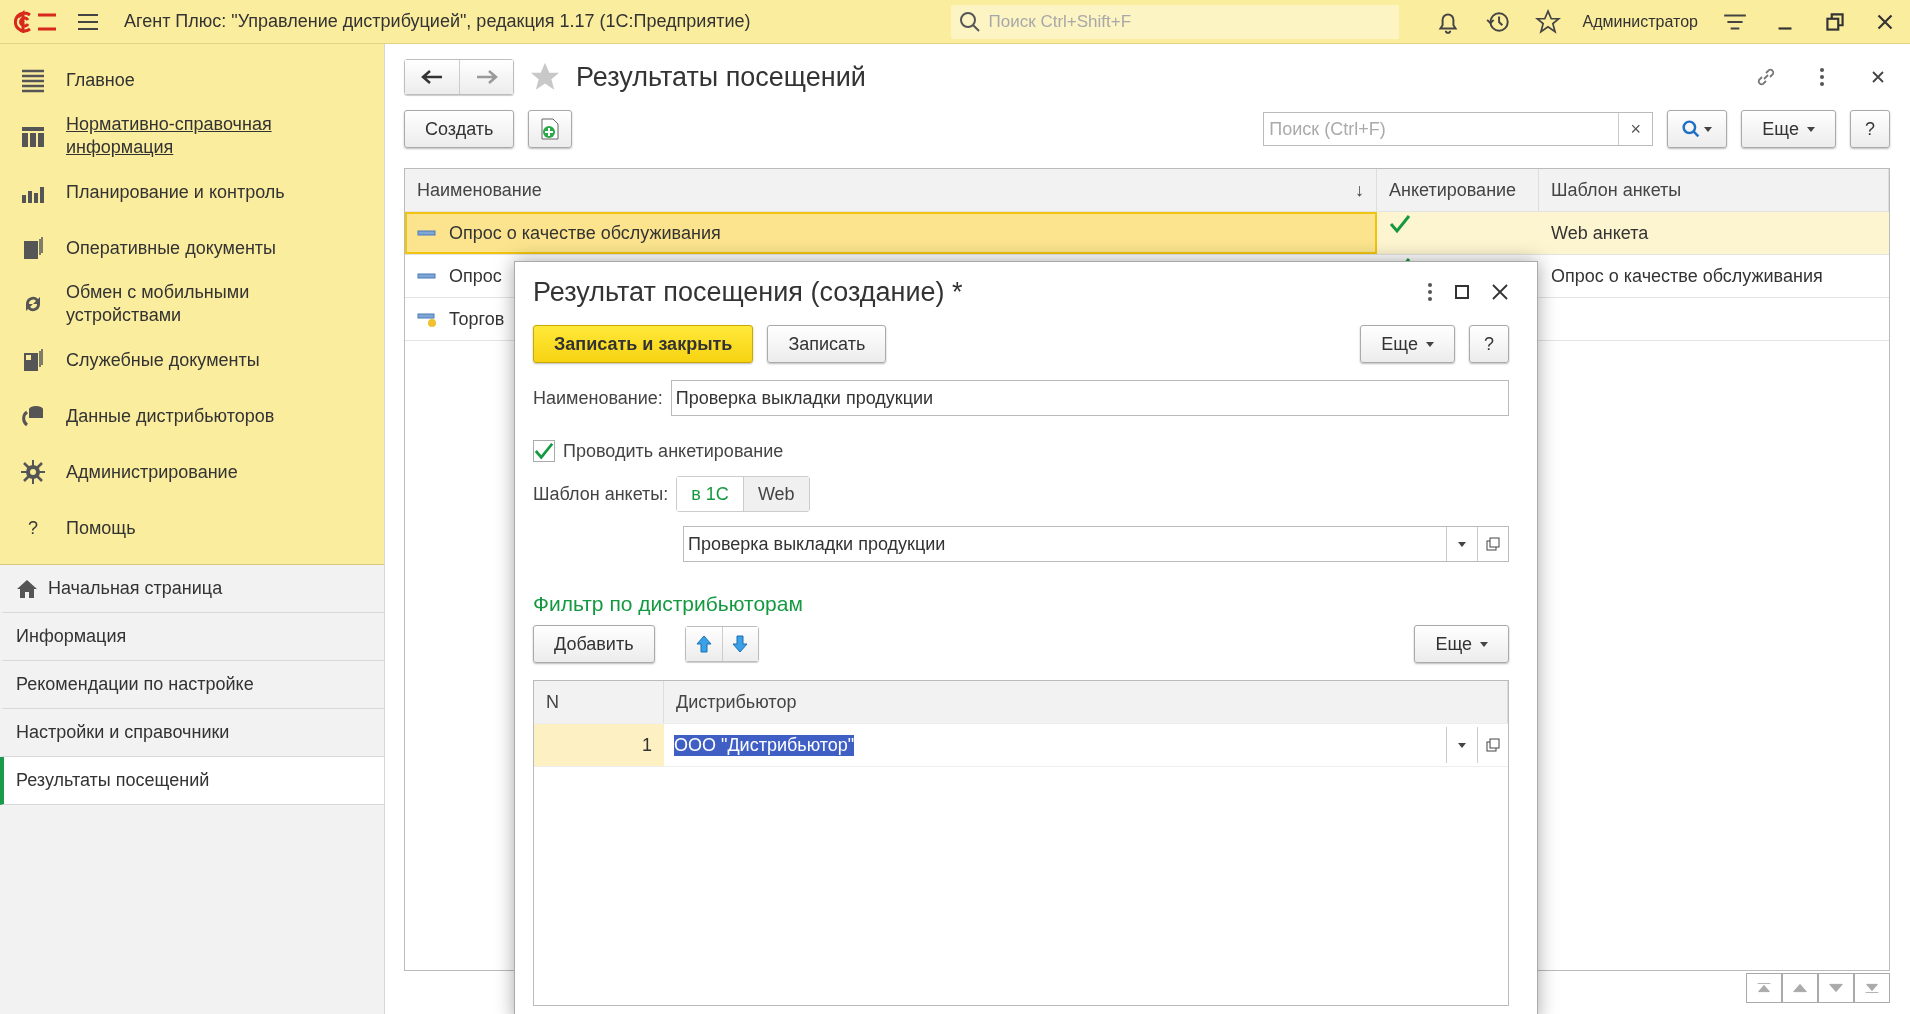 This screenshot has width=1910, height=1014. I want to click on user-name: Администратор, so click(1640, 21).